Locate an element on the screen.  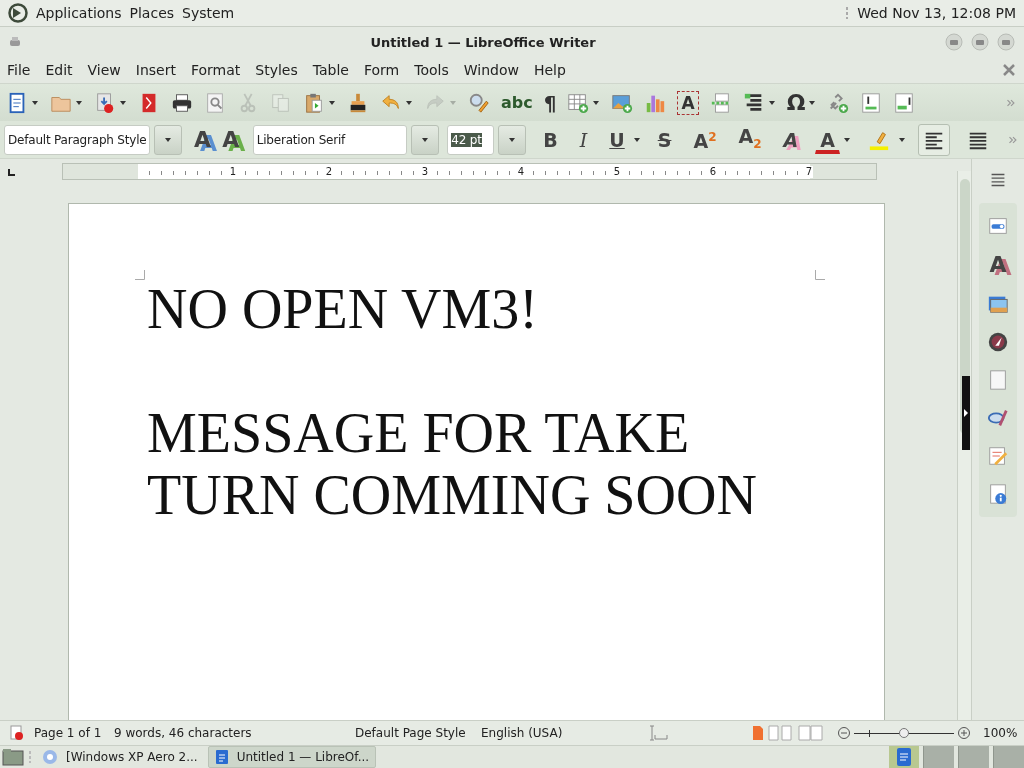
new-style-button: A is located at coordinates (230, 139).